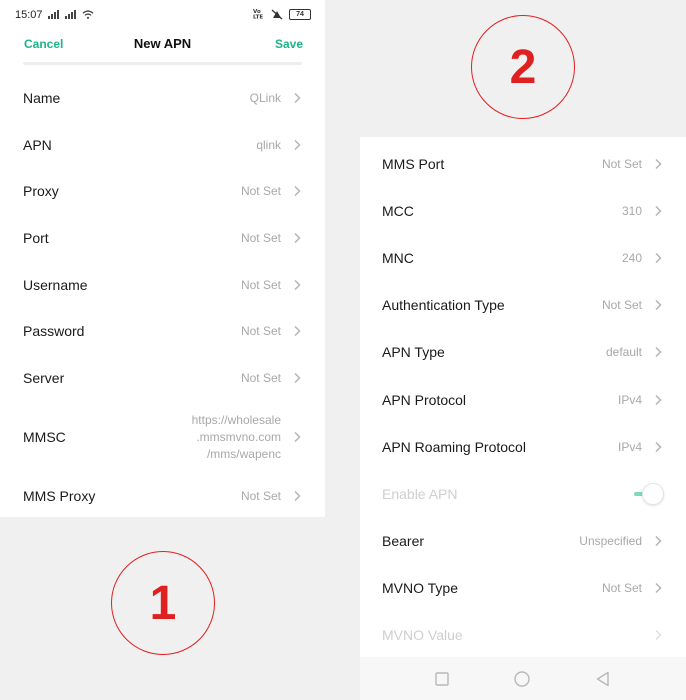 This screenshot has width=686, height=700. I want to click on svg-text: LTE, so click(258, 17).